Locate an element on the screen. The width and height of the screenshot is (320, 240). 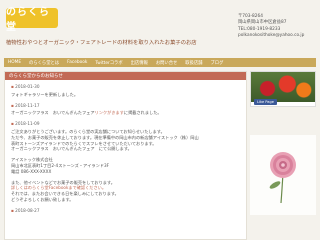
post-line: オーガニックフラス おいでんぎんたフェアリンクがきますに掲載されました。 is located at coordinates (125, 113).